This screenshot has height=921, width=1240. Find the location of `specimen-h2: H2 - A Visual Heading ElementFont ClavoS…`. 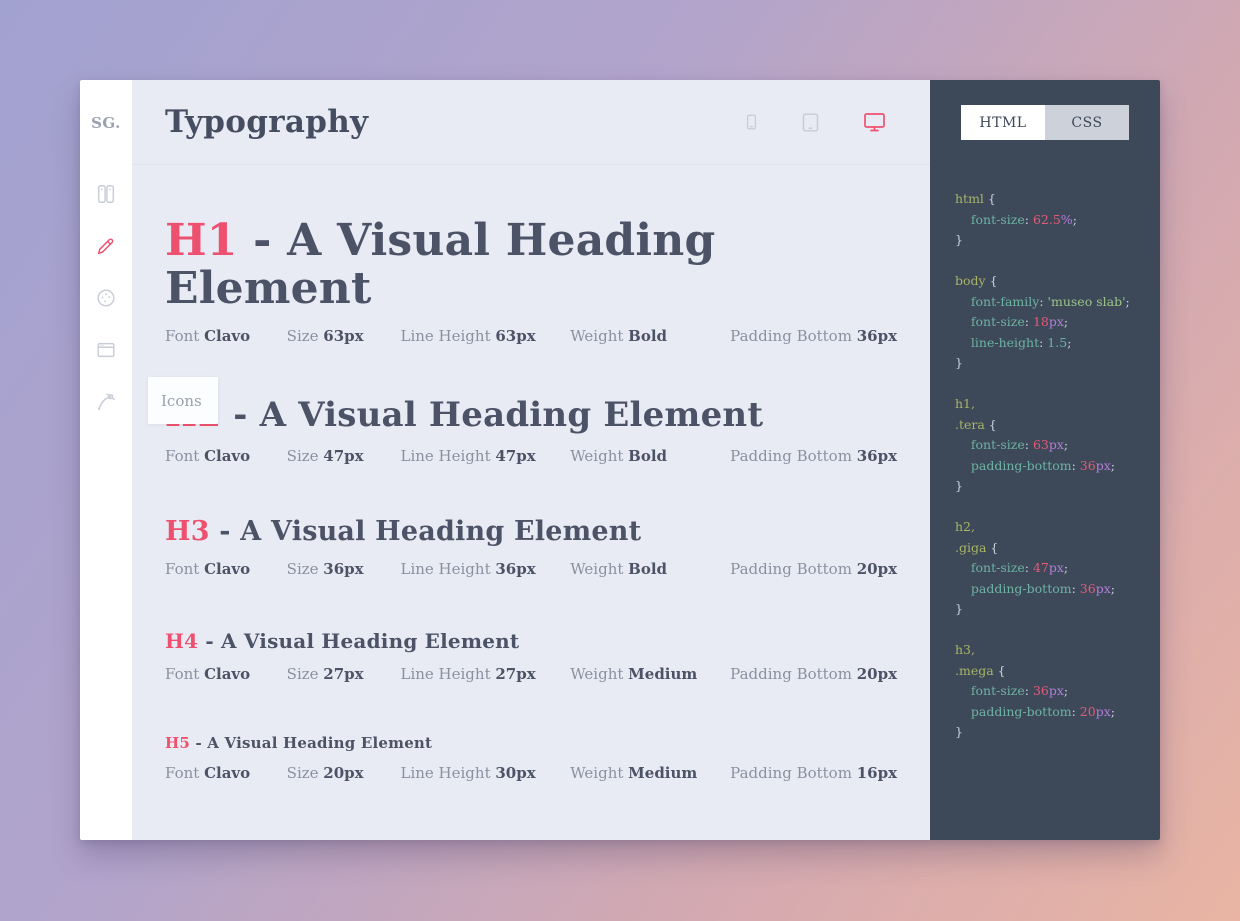

specimen-h2: H2 - A Visual Heading ElementFont ClavoS… is located at coordinates (531, 431).